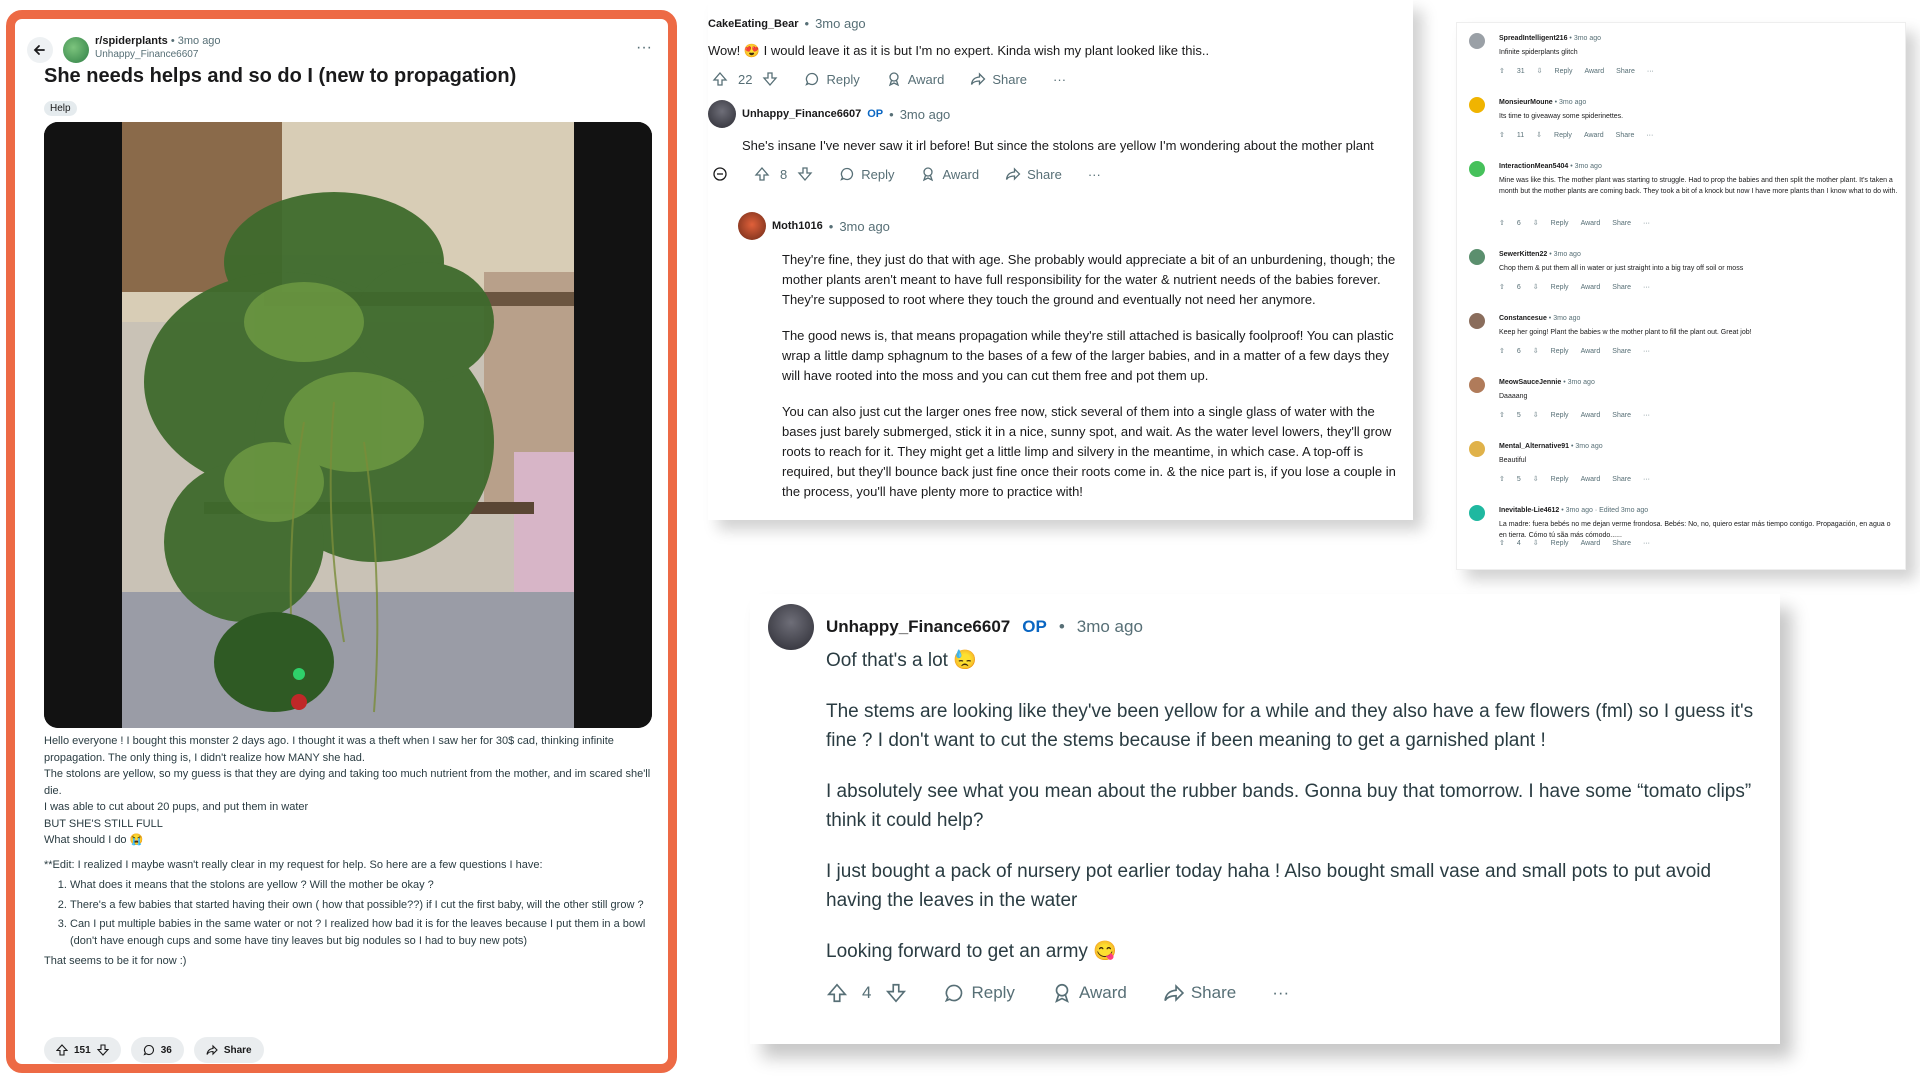 The width and height of the screenshot is (1920, 1080). What do you see at coordinates (76, 50) in the screenshot?
I see `subreddit-avatar` at bounding box center [76, 50].